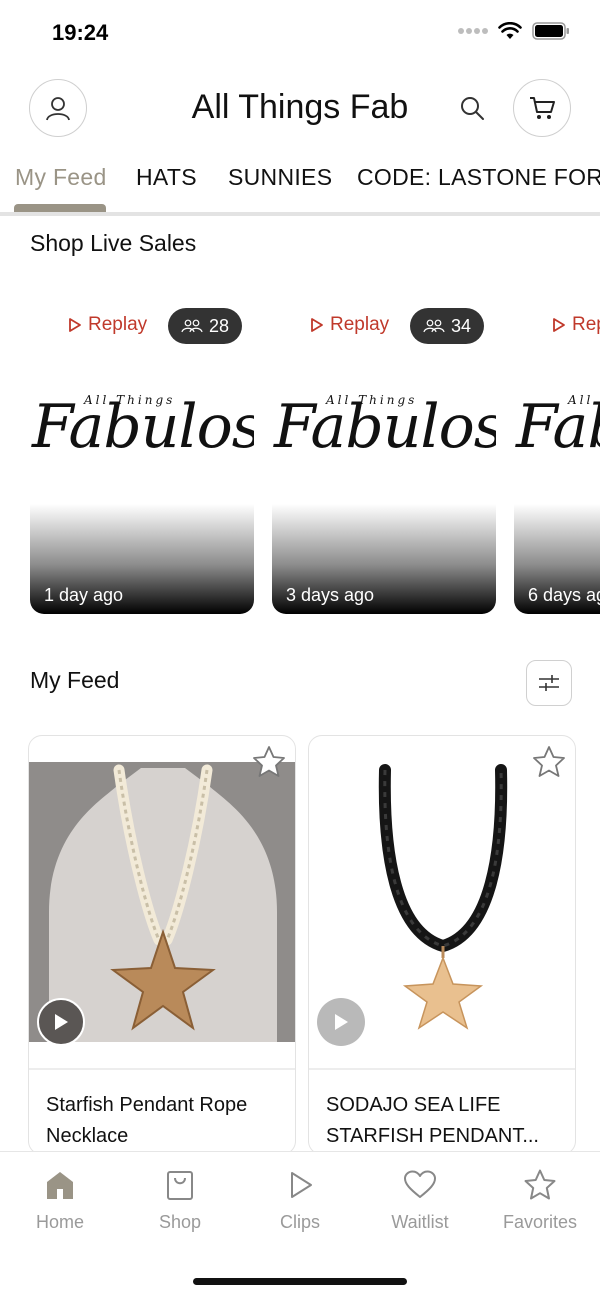 The width and height of the screenshot is (600, 1299). I want to click on shop-bag-icon, so click(180, 1185).